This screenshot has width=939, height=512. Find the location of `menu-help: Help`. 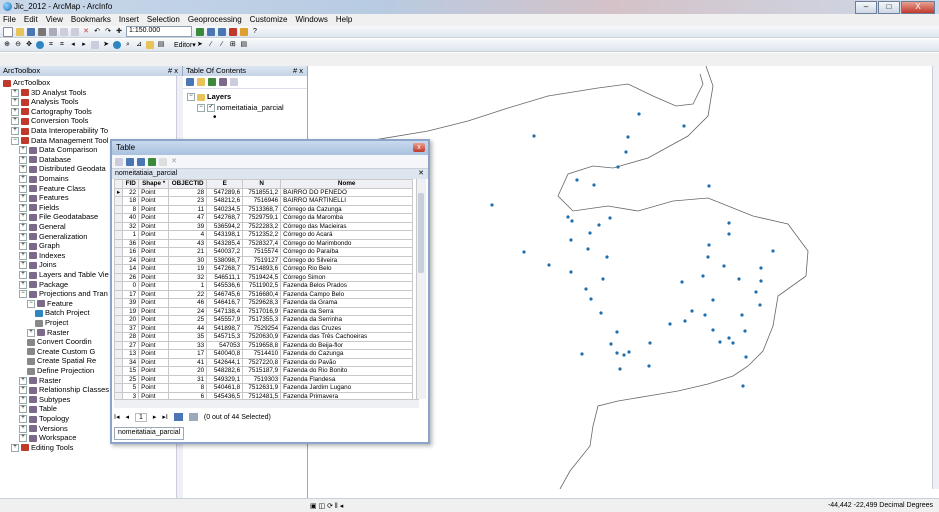

menu-help: Help is located at coordinates (344, 20).